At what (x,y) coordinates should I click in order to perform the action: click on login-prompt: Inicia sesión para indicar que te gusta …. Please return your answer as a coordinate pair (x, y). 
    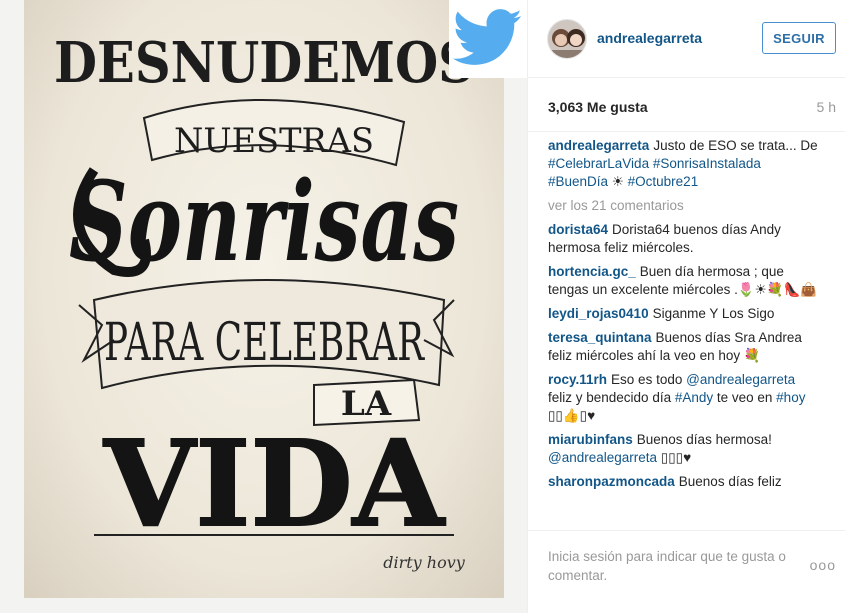
    Looking at the image, I should click on (678, 566).